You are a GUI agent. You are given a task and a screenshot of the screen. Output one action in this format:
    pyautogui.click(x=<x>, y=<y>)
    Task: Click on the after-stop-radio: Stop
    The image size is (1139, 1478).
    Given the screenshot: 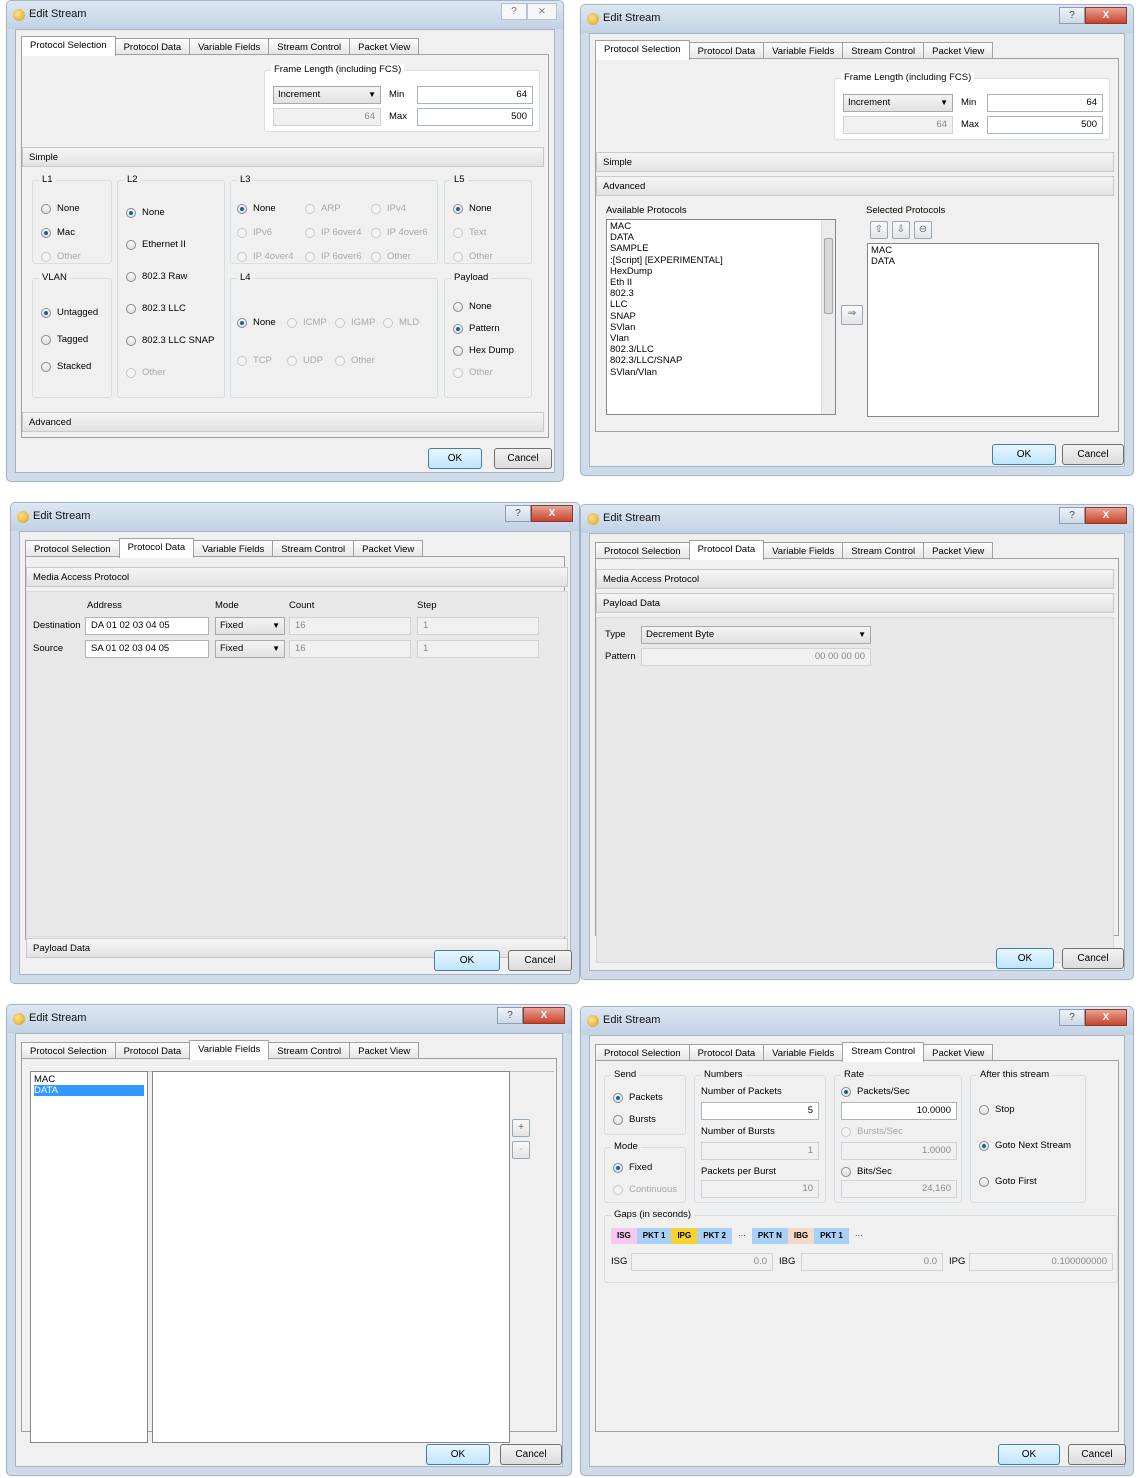 What is the action you would take?
    pyautogui.click(x=997, y=1109)
    